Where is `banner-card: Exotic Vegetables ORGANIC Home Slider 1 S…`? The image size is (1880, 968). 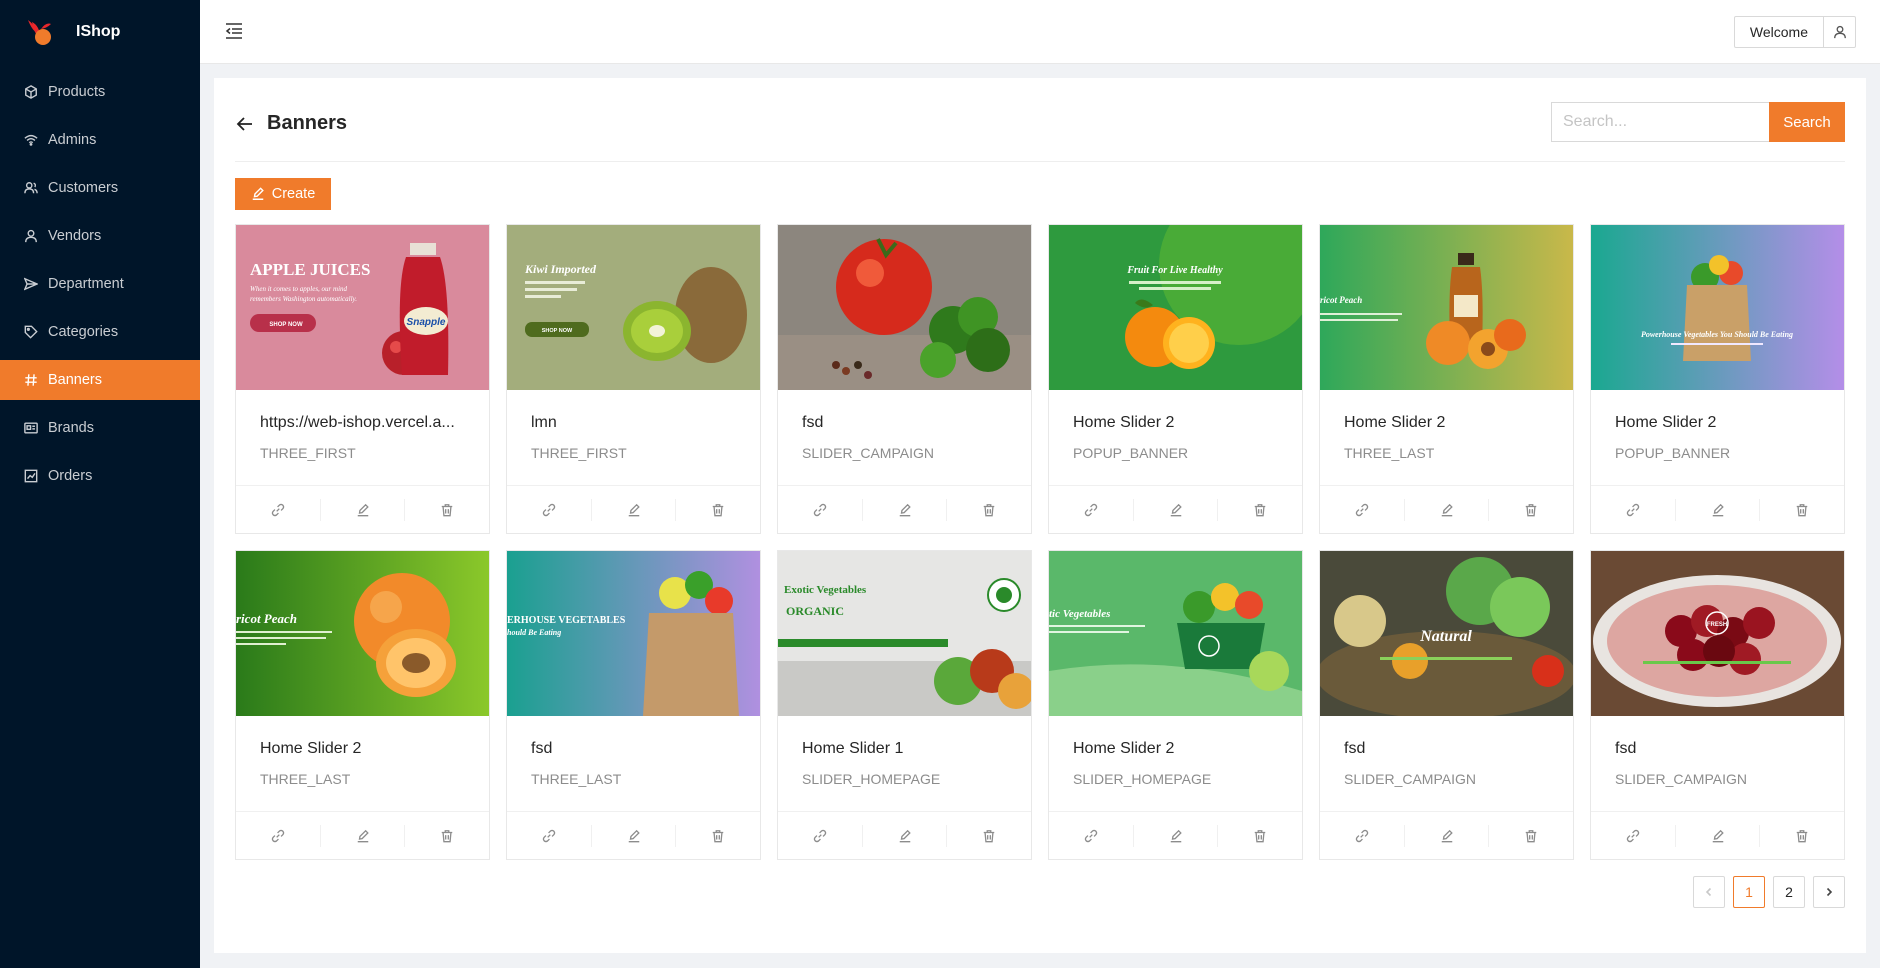
banner-card: Exotic Vegetables ORGANIC Home Slider 1 S… is located at coordinates (904, 705).